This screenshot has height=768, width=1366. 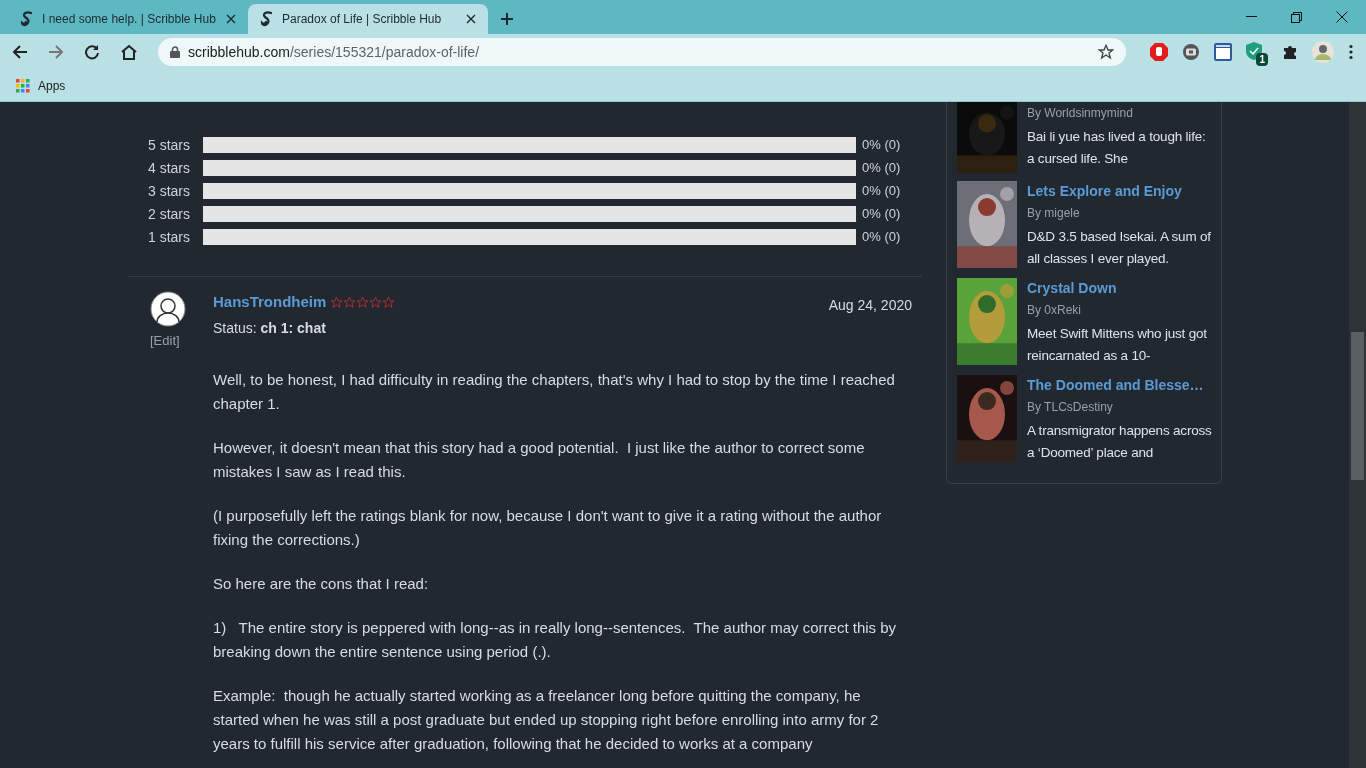 What do you see at coordinates (169, 191) in the screenshot?
I see `rating-label: 3 stars` at bounding box center [169, 191].